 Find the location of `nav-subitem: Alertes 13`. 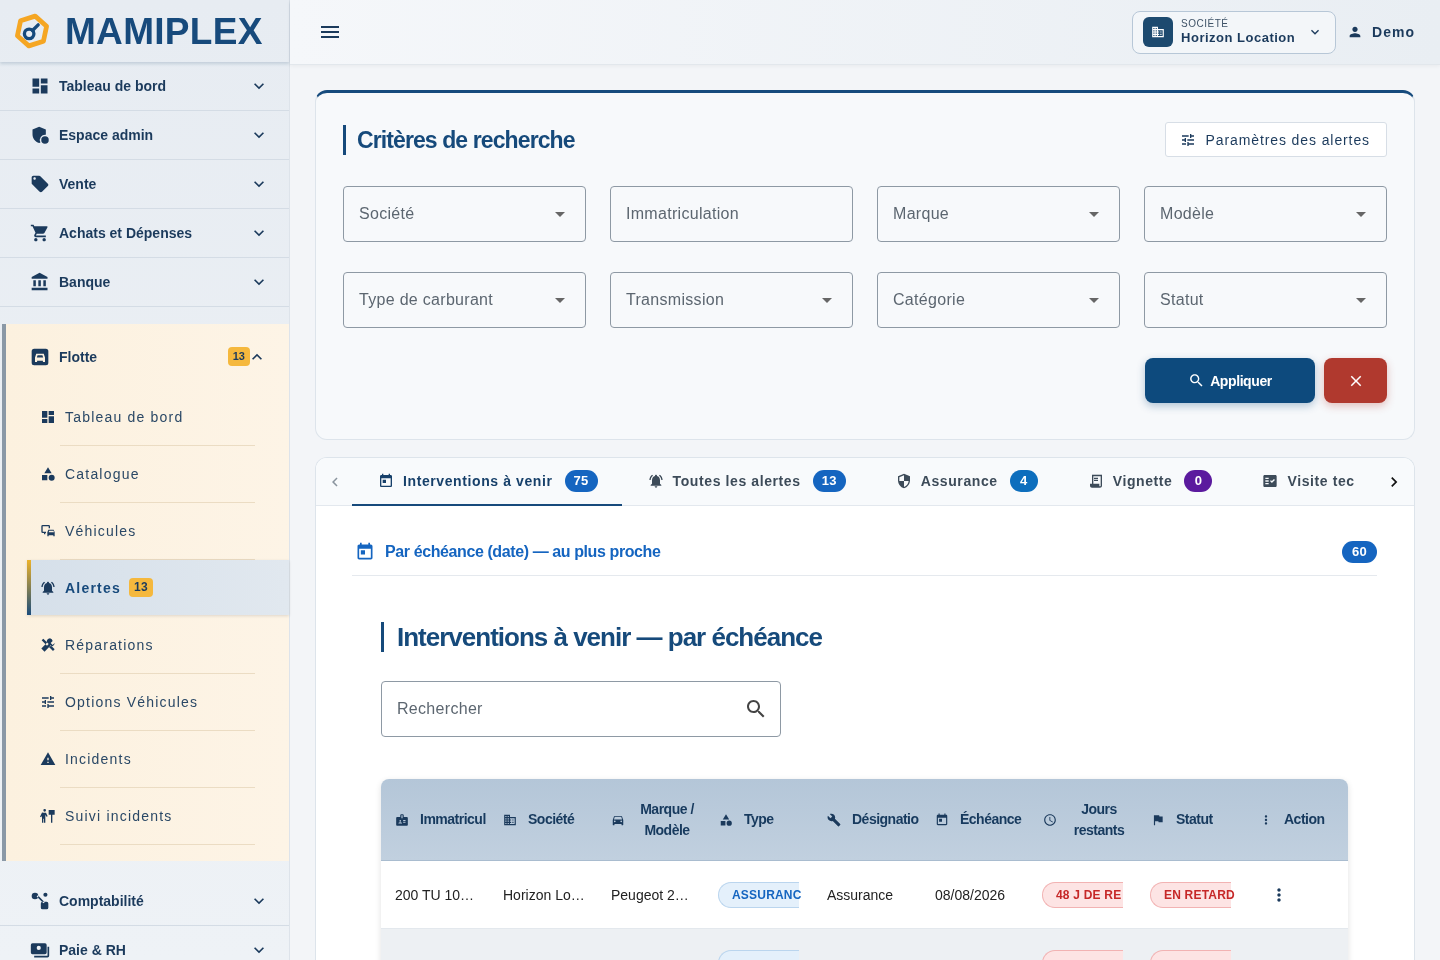

nav-subitem: Alertes 13 is located at coordinates (158, 587).